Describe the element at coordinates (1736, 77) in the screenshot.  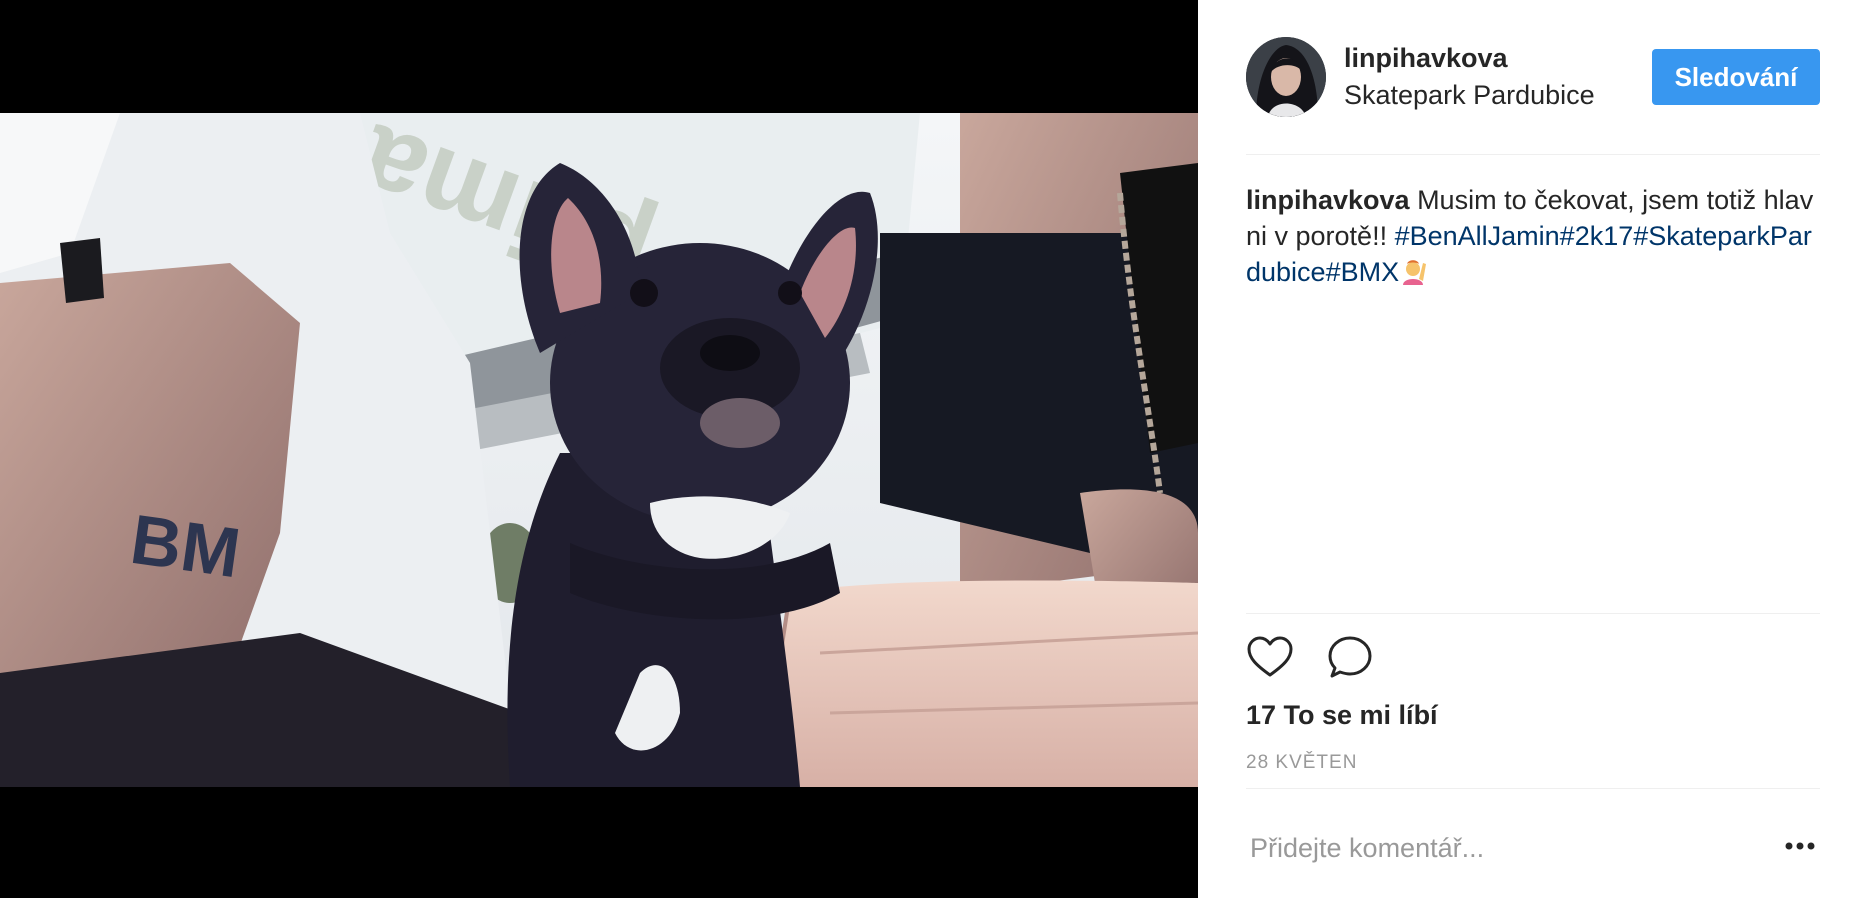
I see `follow-button: Sledování` at that location.